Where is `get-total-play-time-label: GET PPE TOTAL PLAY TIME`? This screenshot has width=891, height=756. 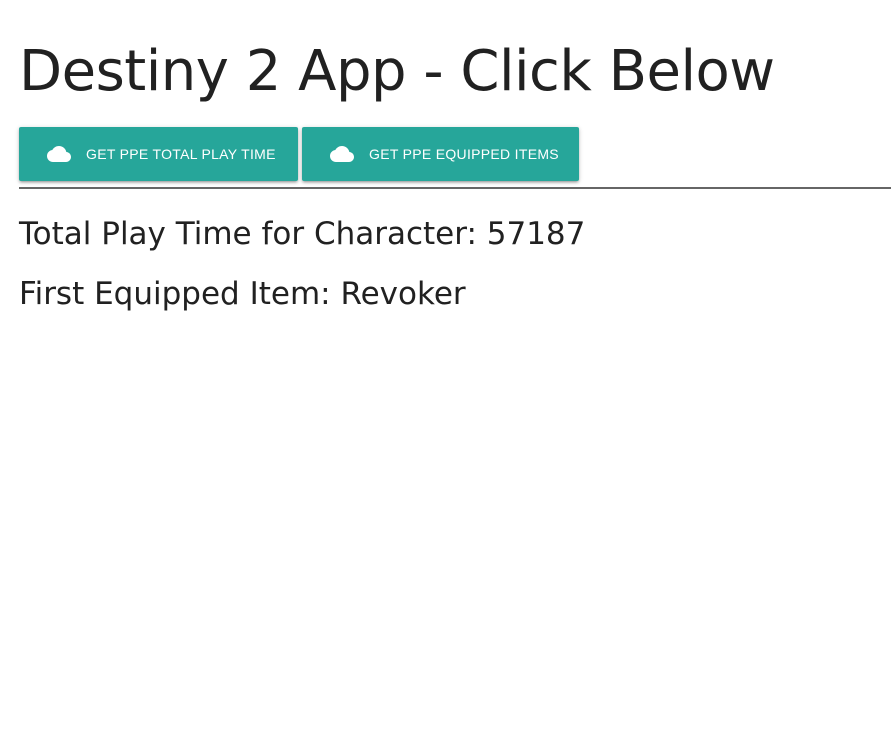
get-total-play-time-label: GET PPE TOTAL PLAY TIME is located at coordinates (181, 154).